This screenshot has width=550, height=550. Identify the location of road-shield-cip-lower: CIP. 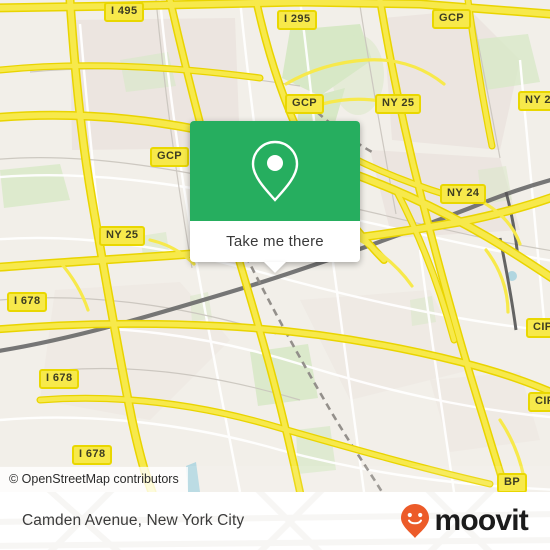
(539, 402).